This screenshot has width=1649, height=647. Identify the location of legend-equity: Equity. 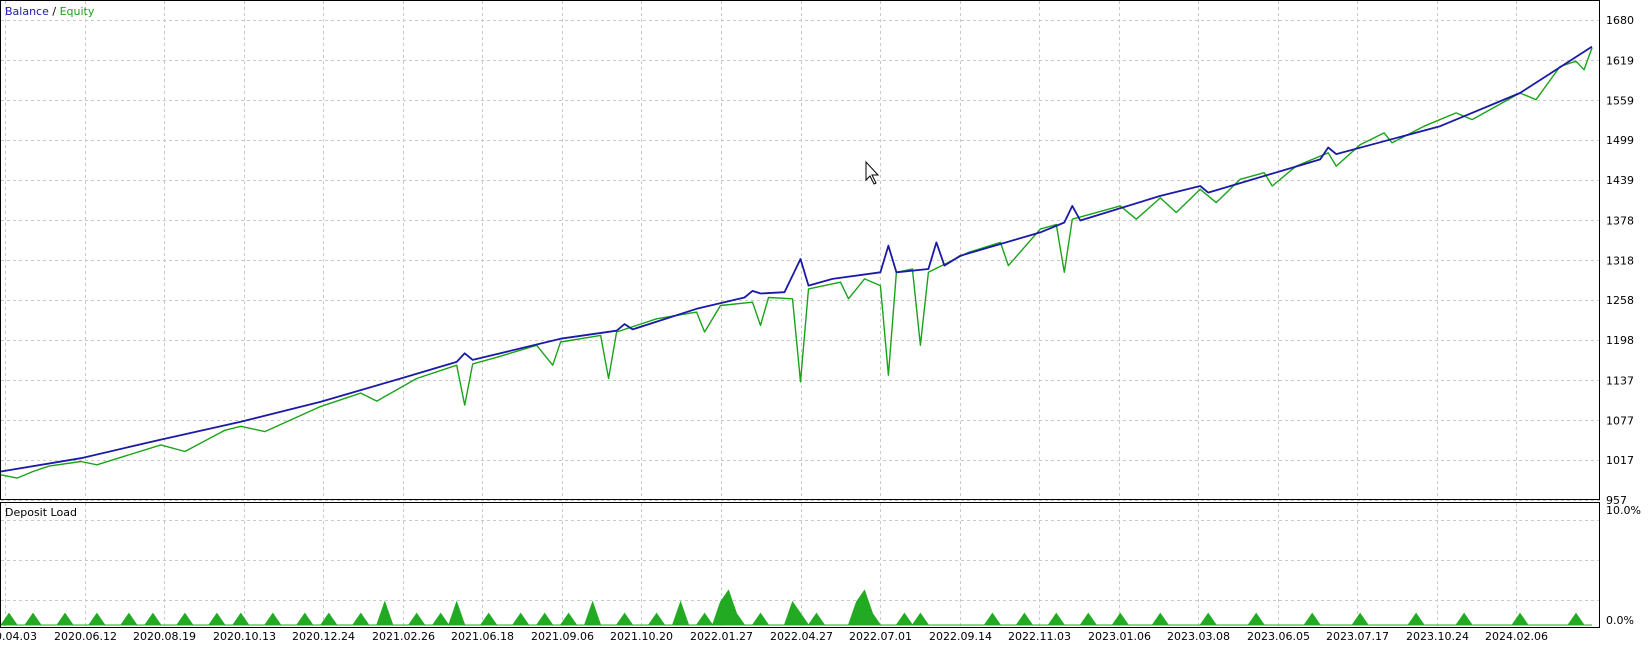
(77, 11).